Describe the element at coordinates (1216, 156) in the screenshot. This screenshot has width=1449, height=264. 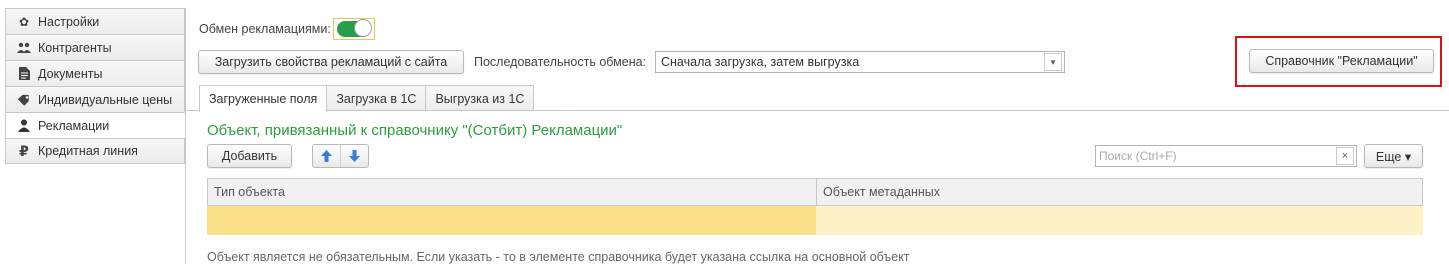
I see `search-input` at that location.